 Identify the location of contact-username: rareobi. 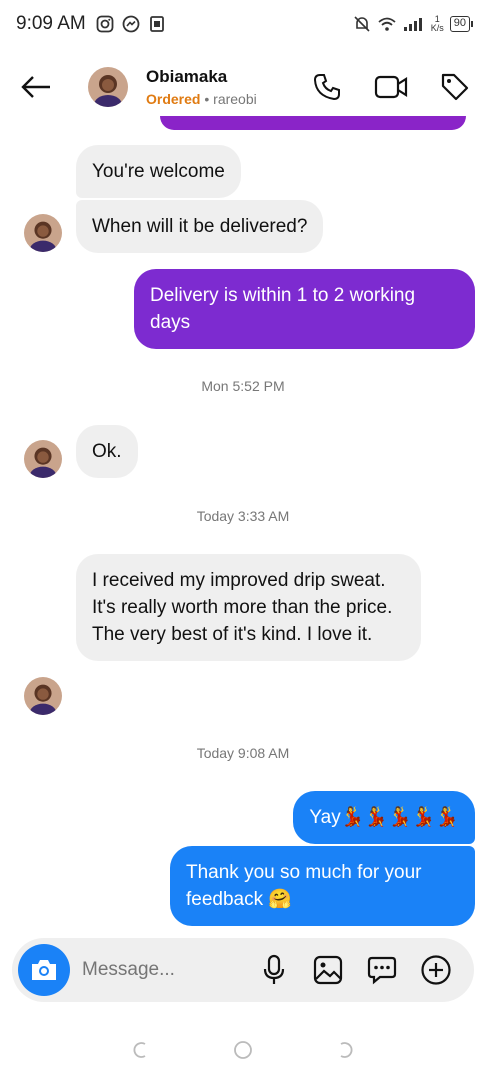
(235, 99).